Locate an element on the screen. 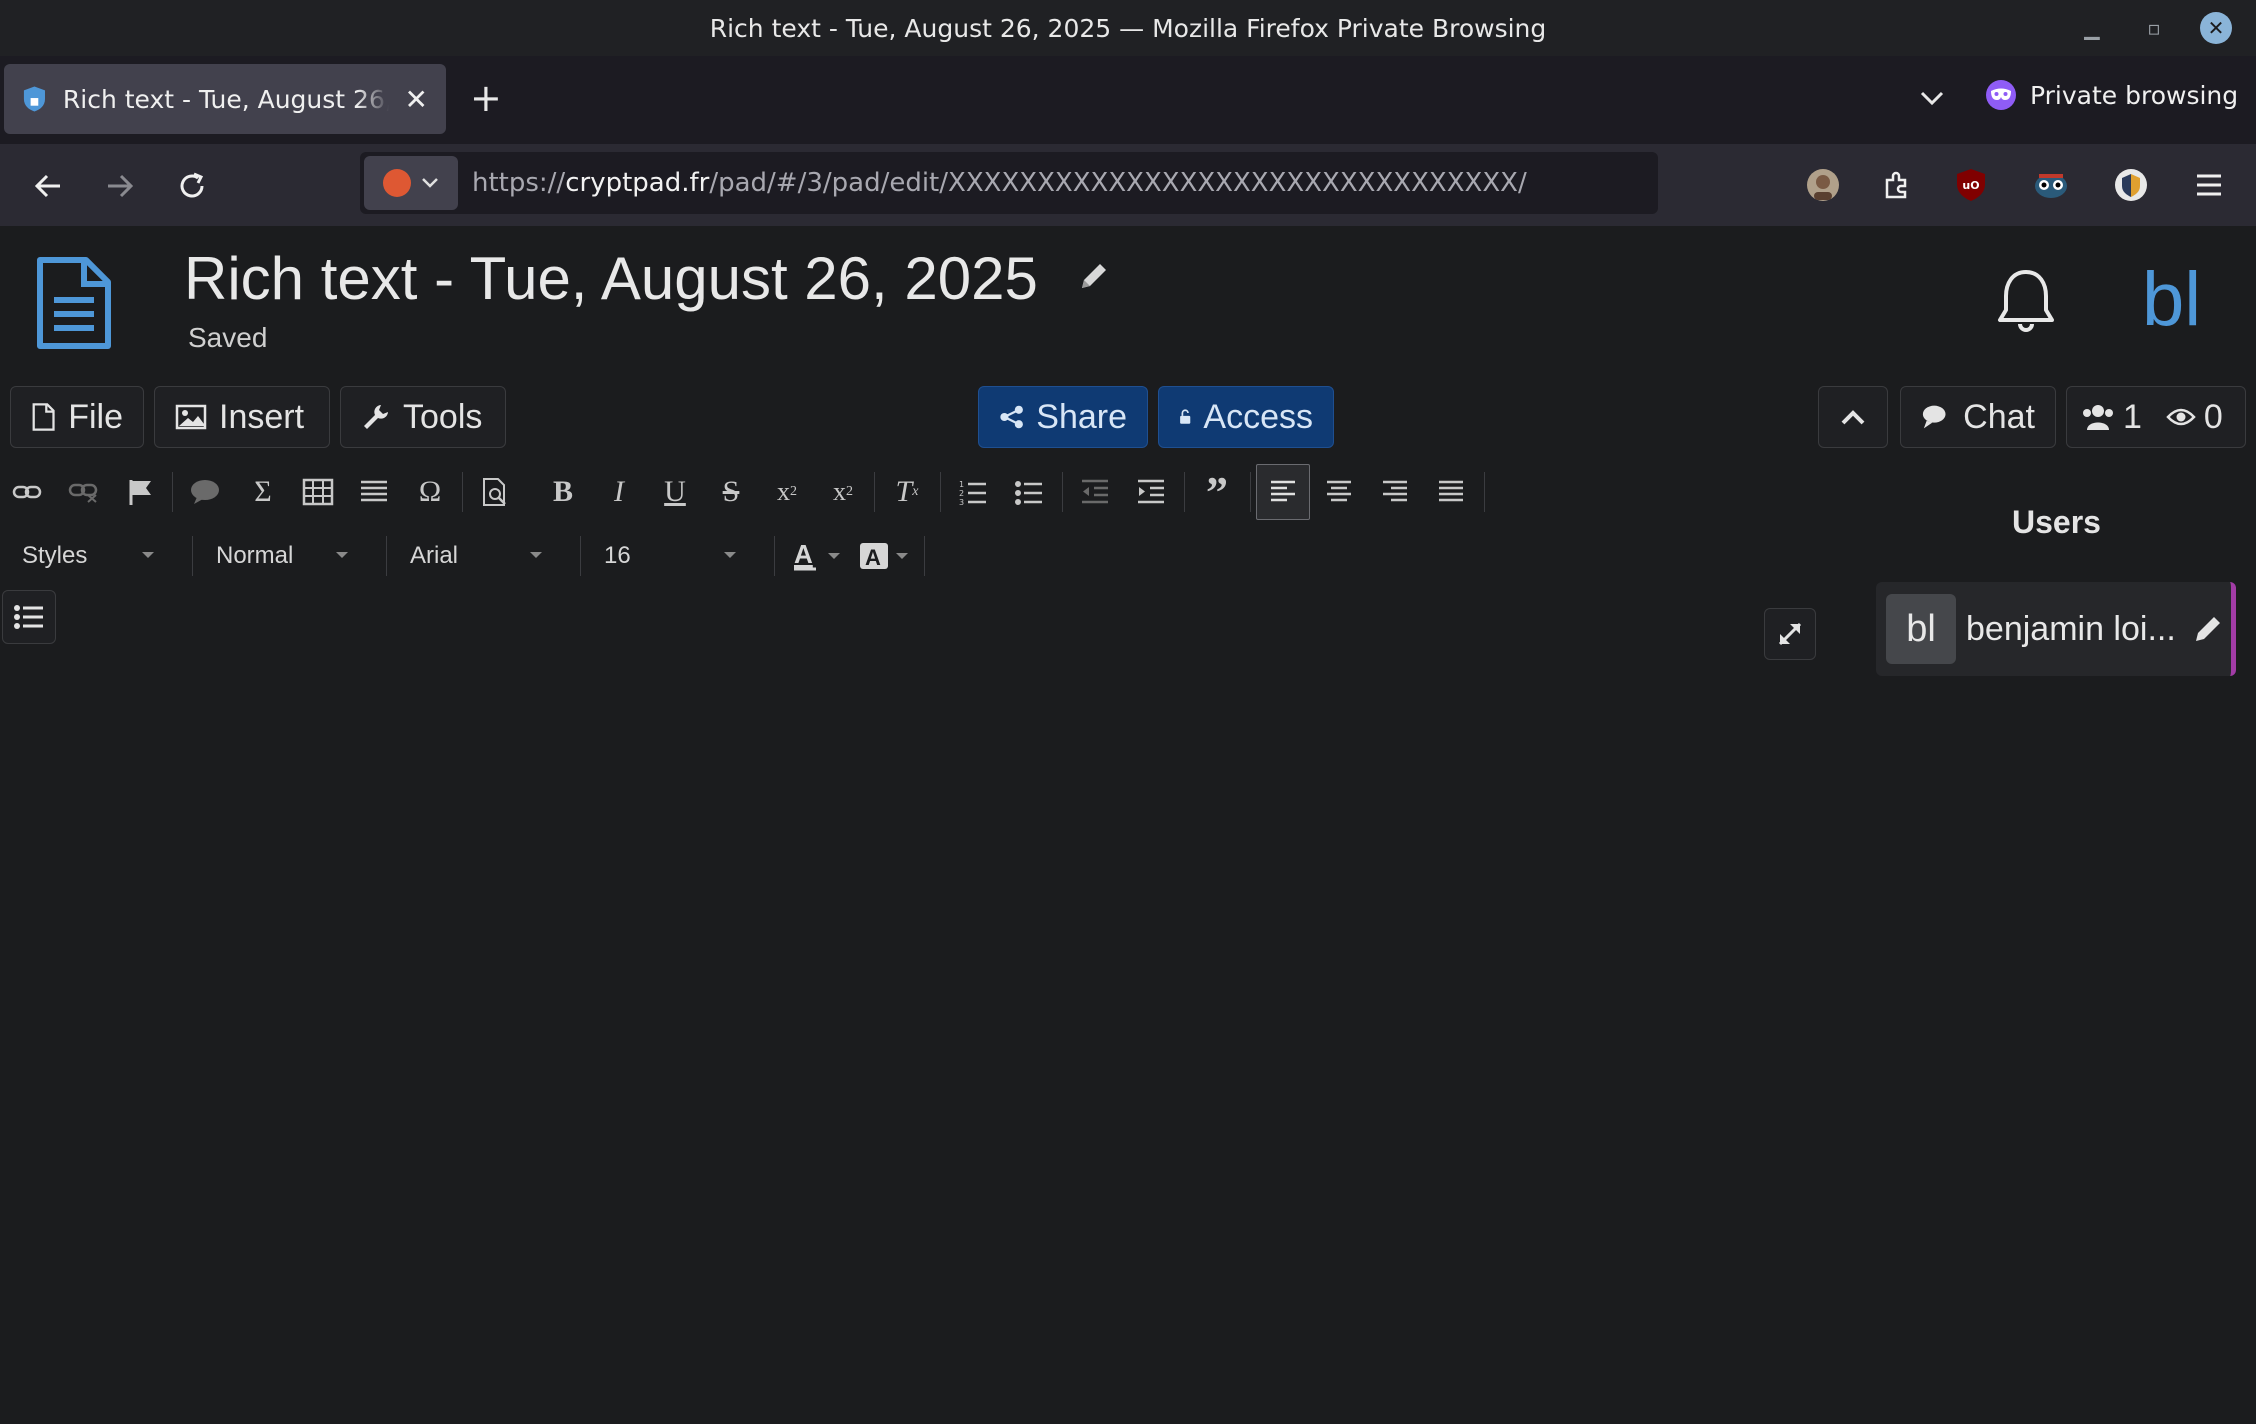 The height and width of the screenshot is (1424, 2256). forward-arrow-icon is located at coordinates (120, 186).